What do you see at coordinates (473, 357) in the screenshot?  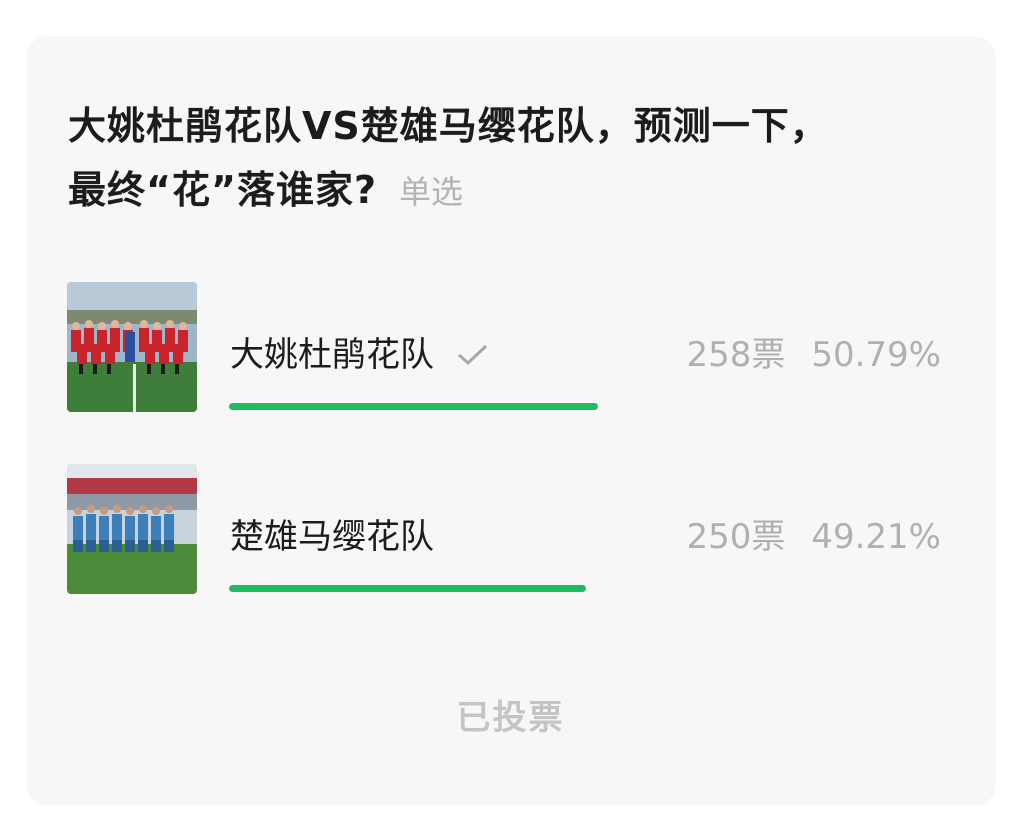 I see `check-icon` at bounding box center [473, 357].